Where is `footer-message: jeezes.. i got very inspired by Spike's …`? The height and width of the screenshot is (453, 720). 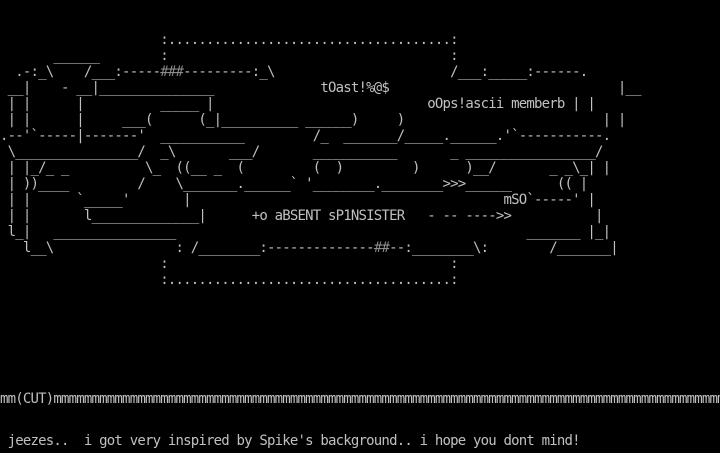
footer-message: jeezes.. i got very inspired by Spike's … is located at coordinates (290, 441).